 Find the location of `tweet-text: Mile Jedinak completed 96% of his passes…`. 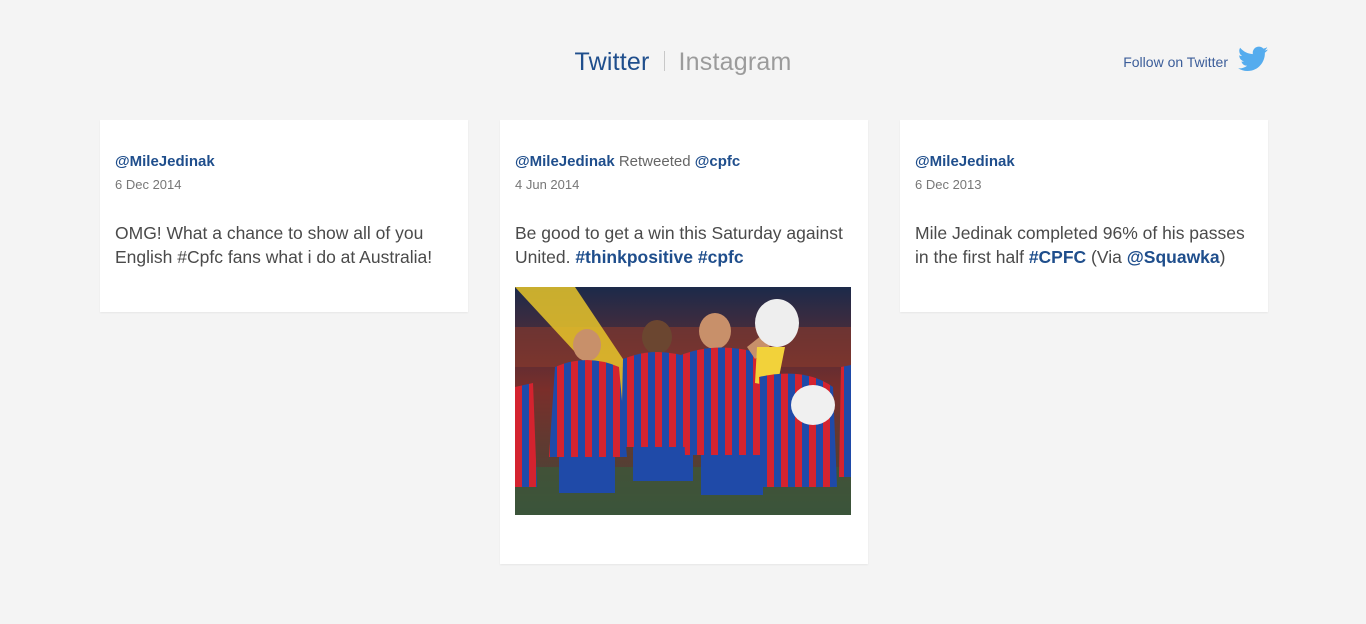

tweet-text: Mile Jedinak completed 96% of his passes… is located at coordinates (1084, 245).